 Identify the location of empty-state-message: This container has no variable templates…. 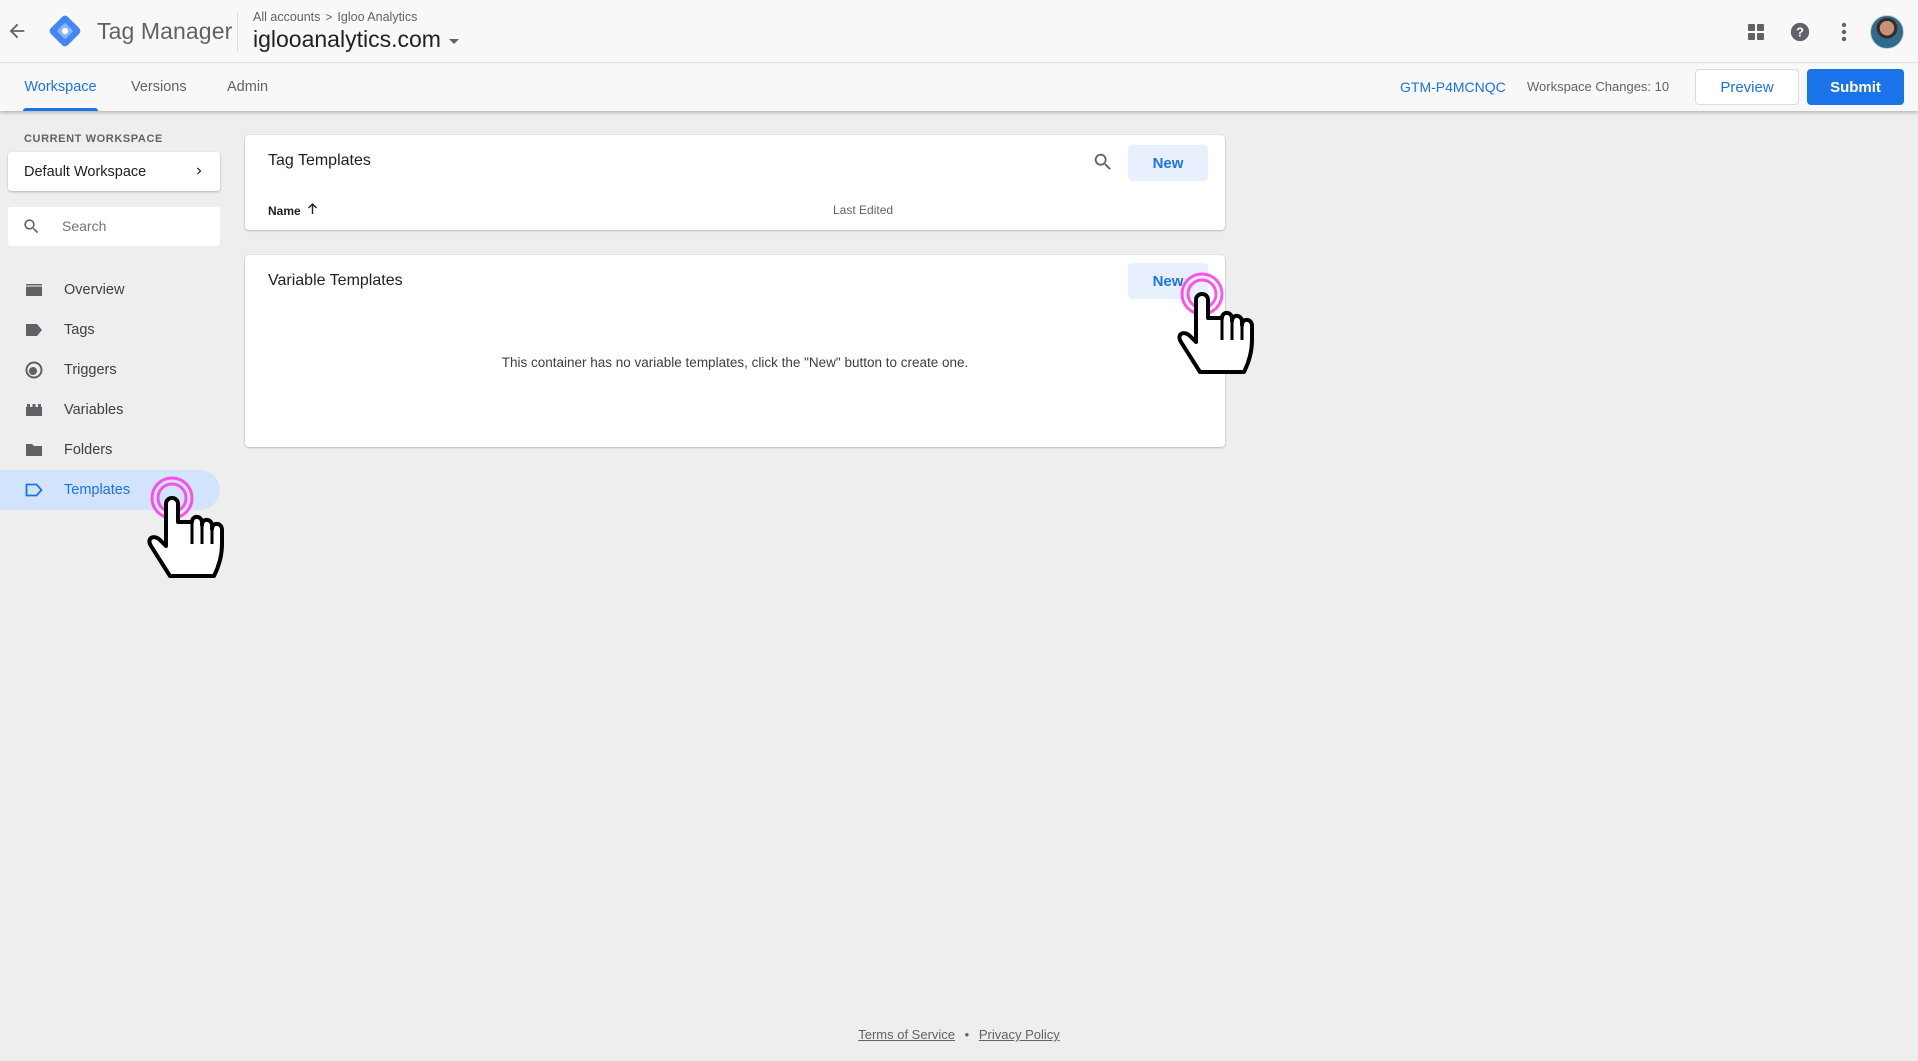
(735, 362).